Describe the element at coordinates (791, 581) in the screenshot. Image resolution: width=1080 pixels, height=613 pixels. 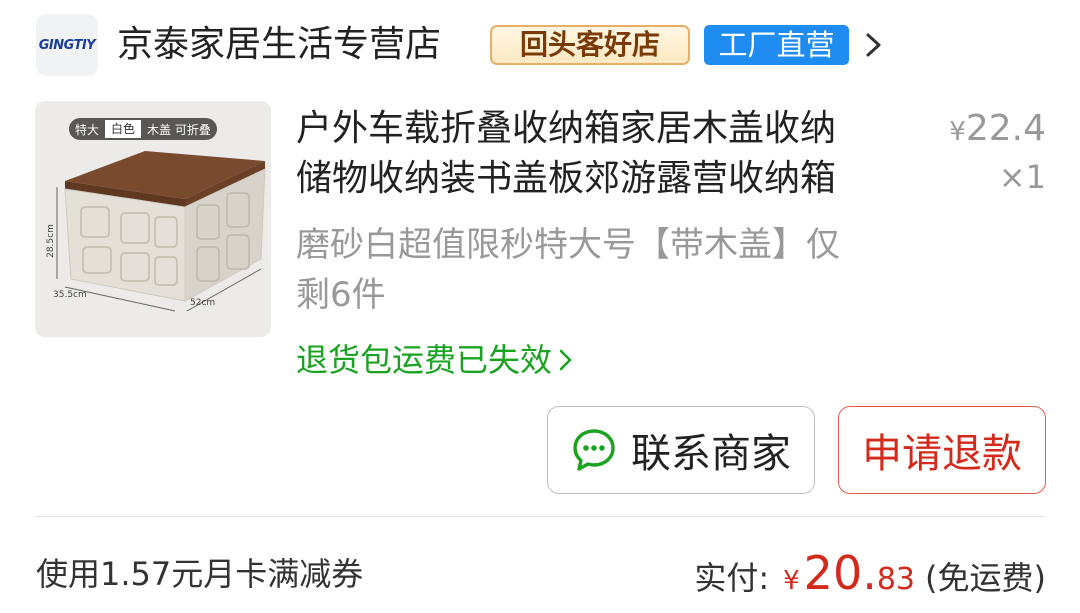
I see `amount-paid-currency: ¥` at that location.